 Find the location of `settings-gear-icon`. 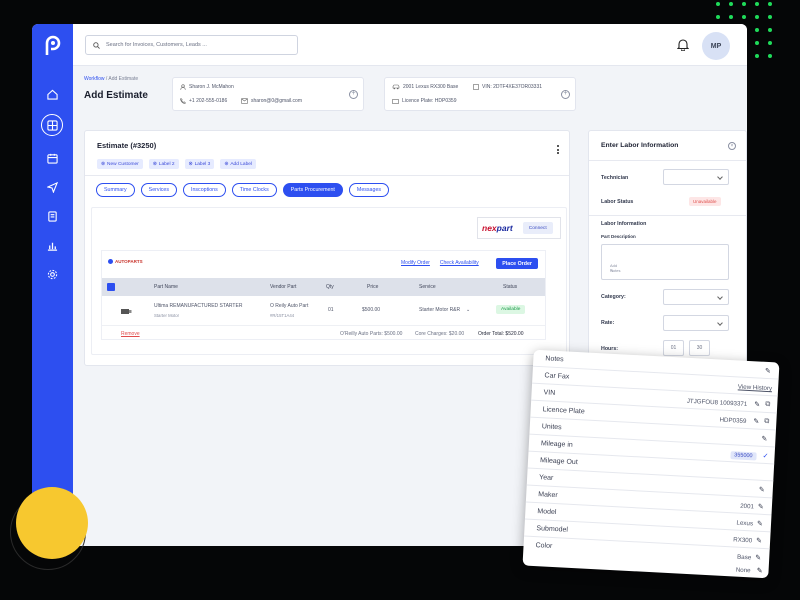

settings-gear-icon is located at coordinates (52, 274).